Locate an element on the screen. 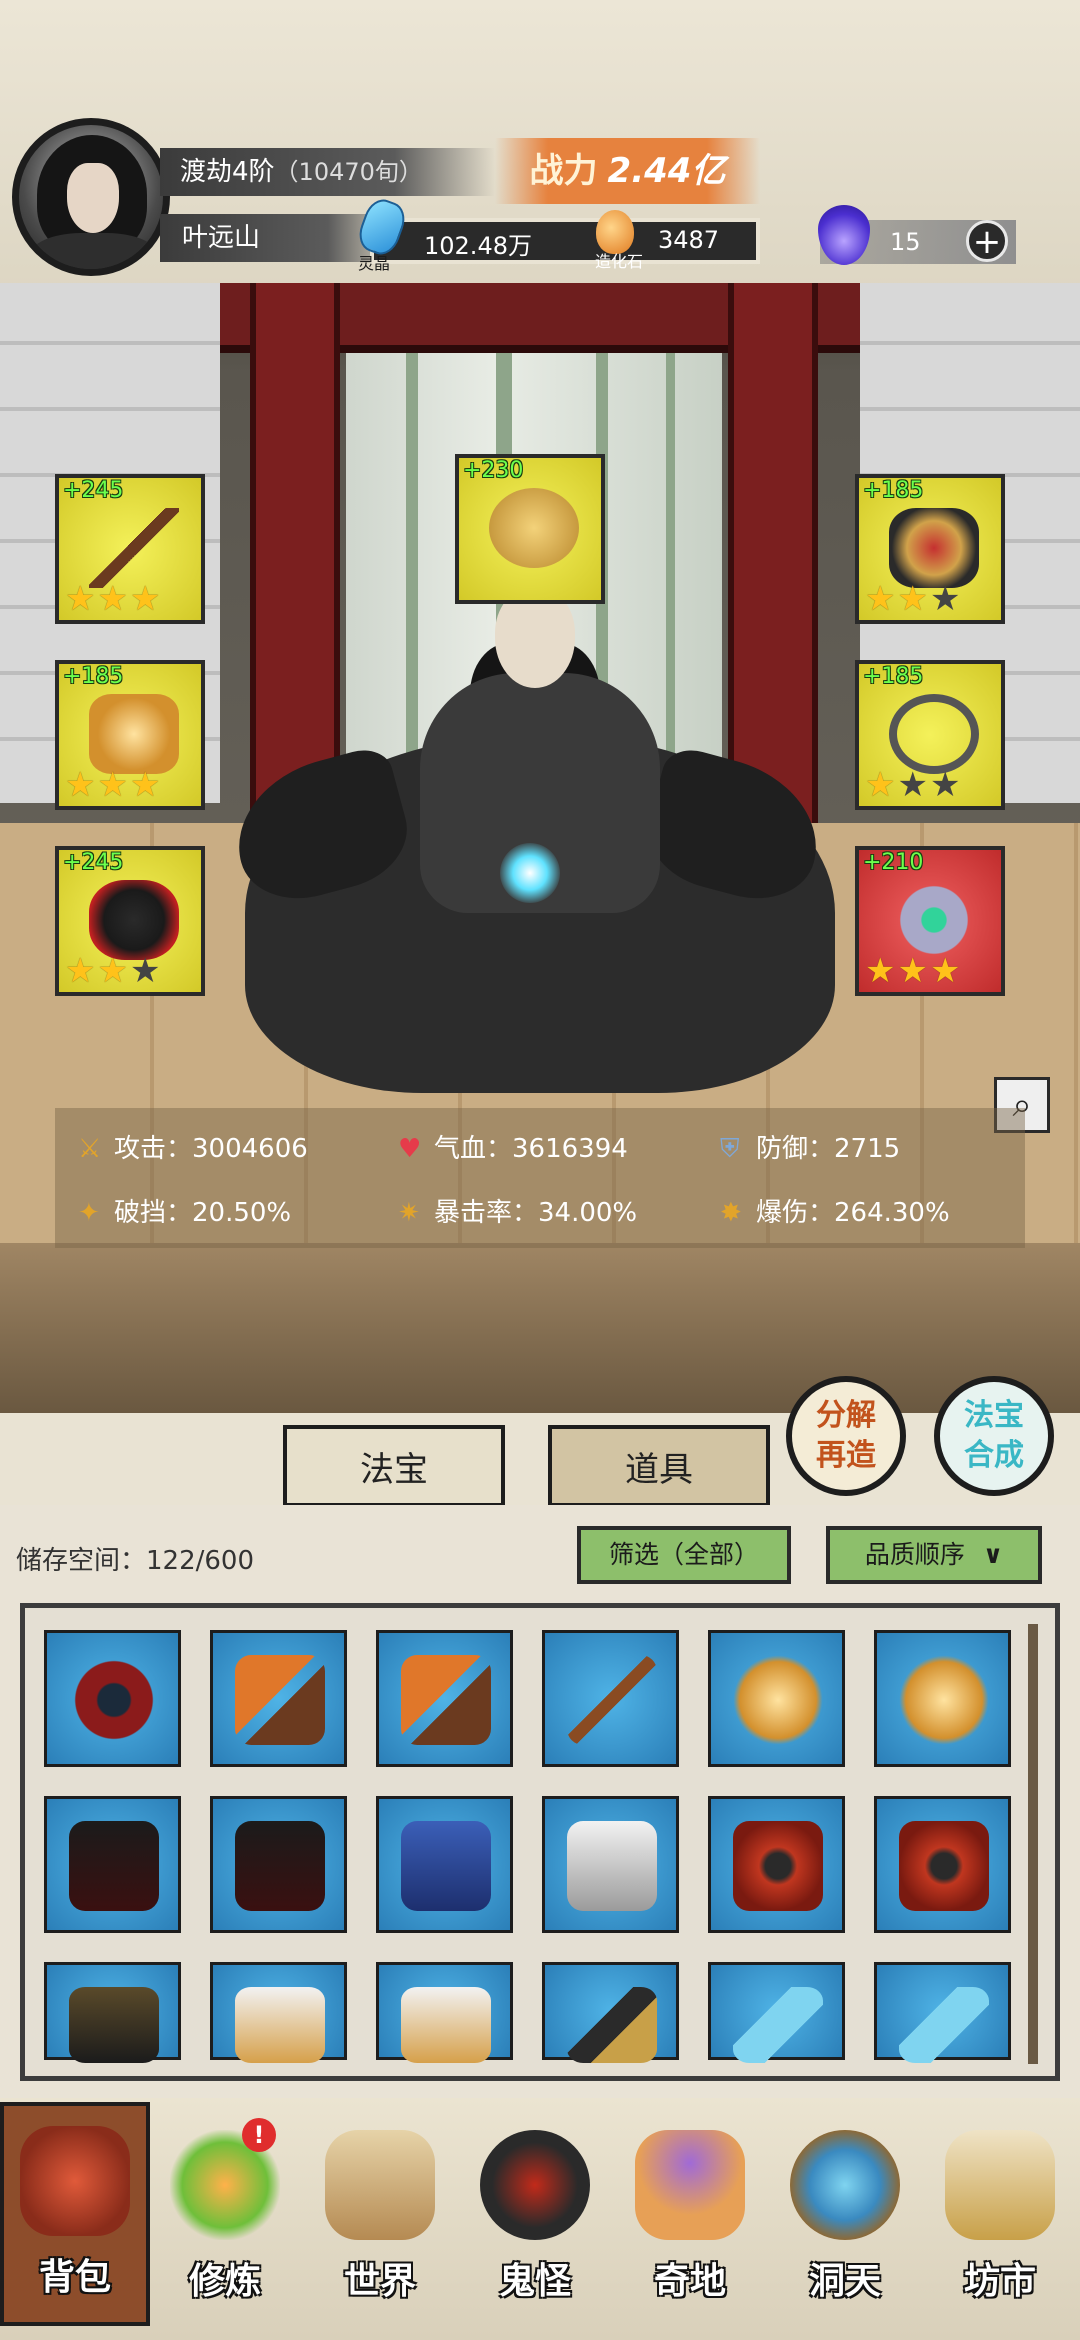 Image resolution: width=1080 pixels, height=2340 pixels. inventory-item-white-robe is located at coordinates (610, 1864).